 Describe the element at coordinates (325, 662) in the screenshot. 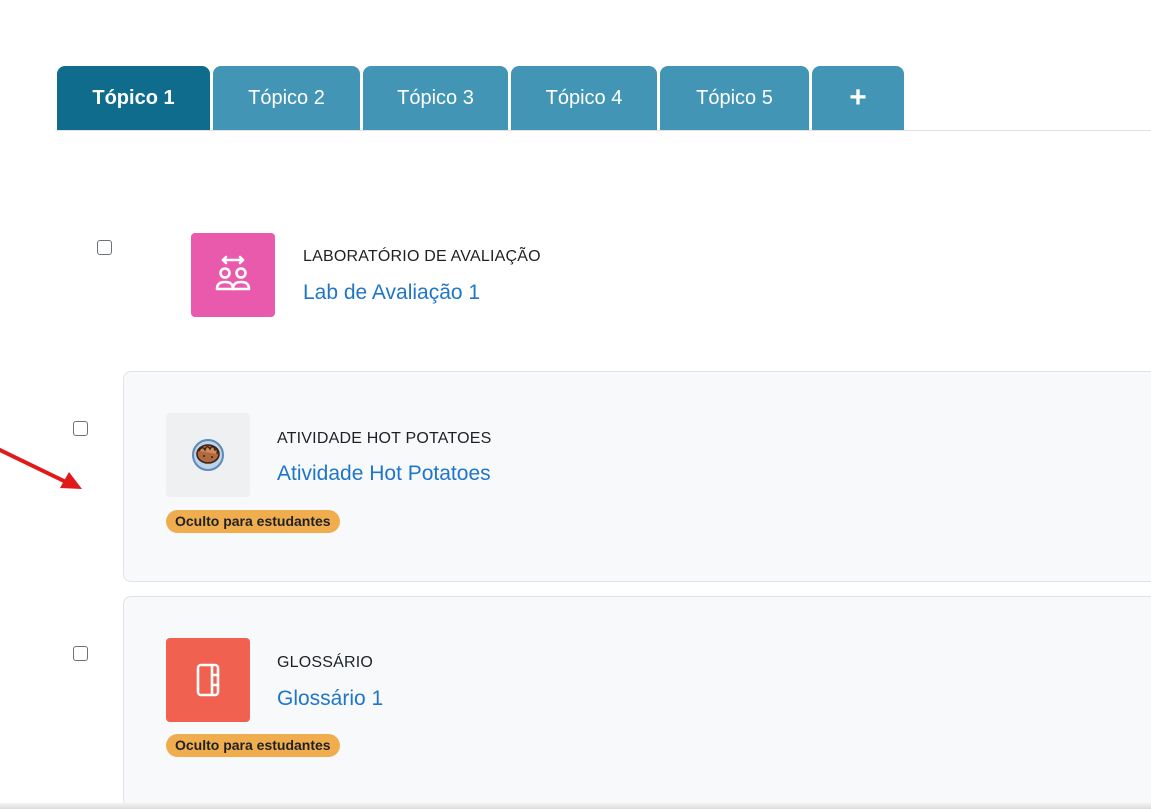

I see `activity-type-label: GLOSSÁRIO` at that location.